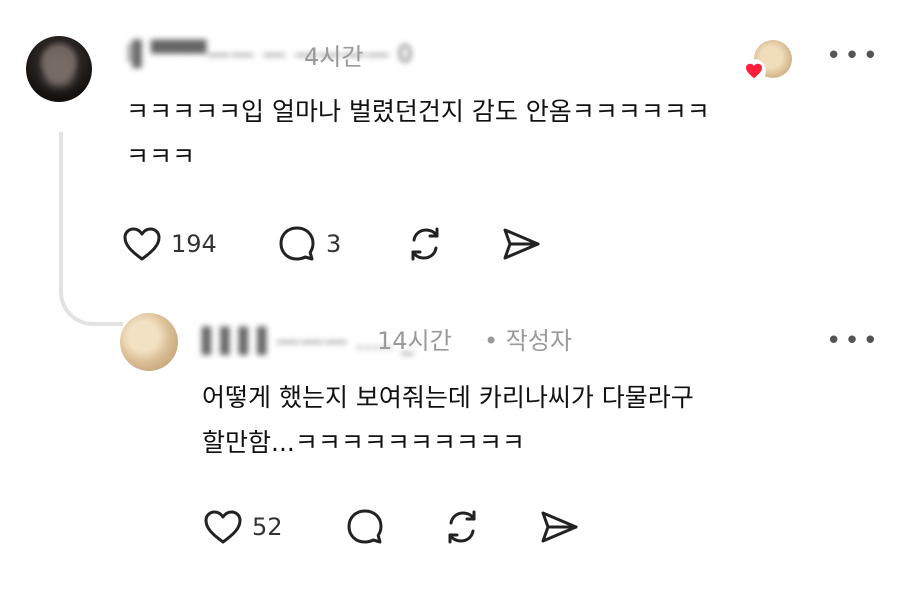  I want to click on reply-share-button, so click(559, 527).